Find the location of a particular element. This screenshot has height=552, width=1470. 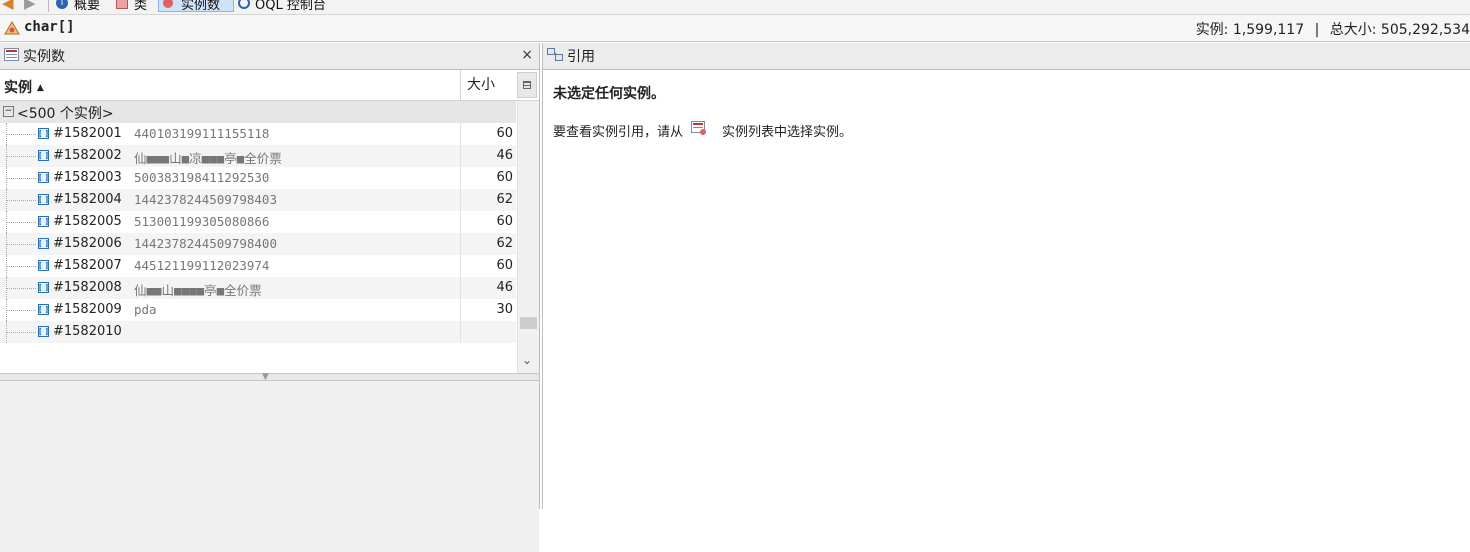

table-row: #1582009 pda 30 is located at coordinates (258, 310).